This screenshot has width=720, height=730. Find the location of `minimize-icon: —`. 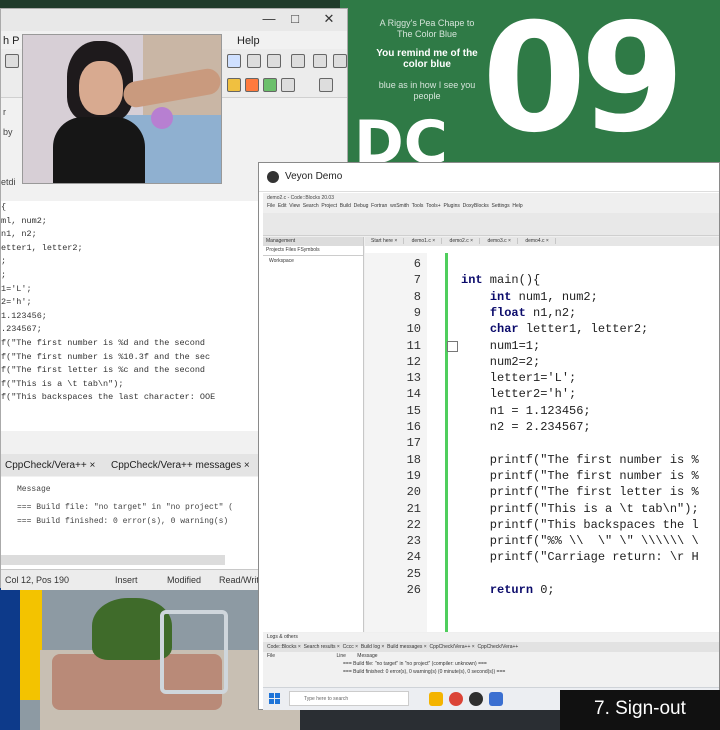

minimize-icon: — is located at coordinates (269, 18).